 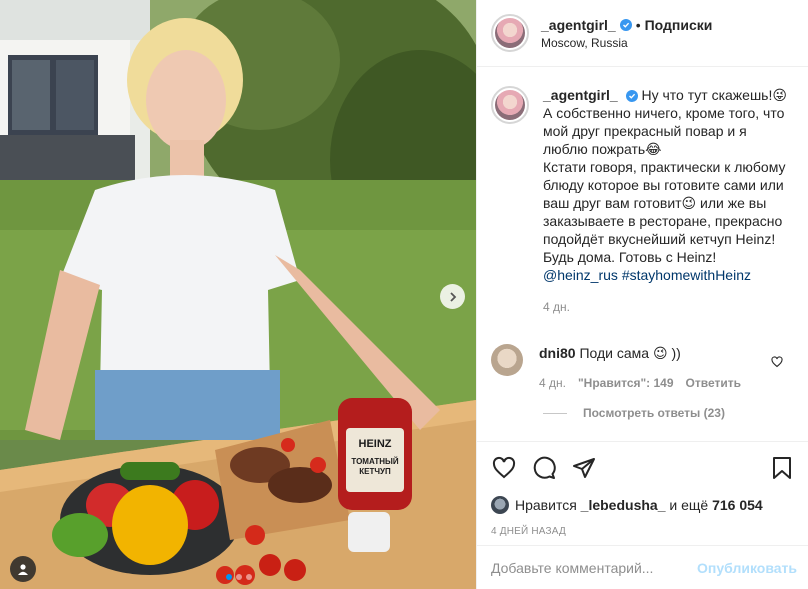 I want to click on view-replies-button: Посмотреть ответы (23), so click(x=669, y=413).